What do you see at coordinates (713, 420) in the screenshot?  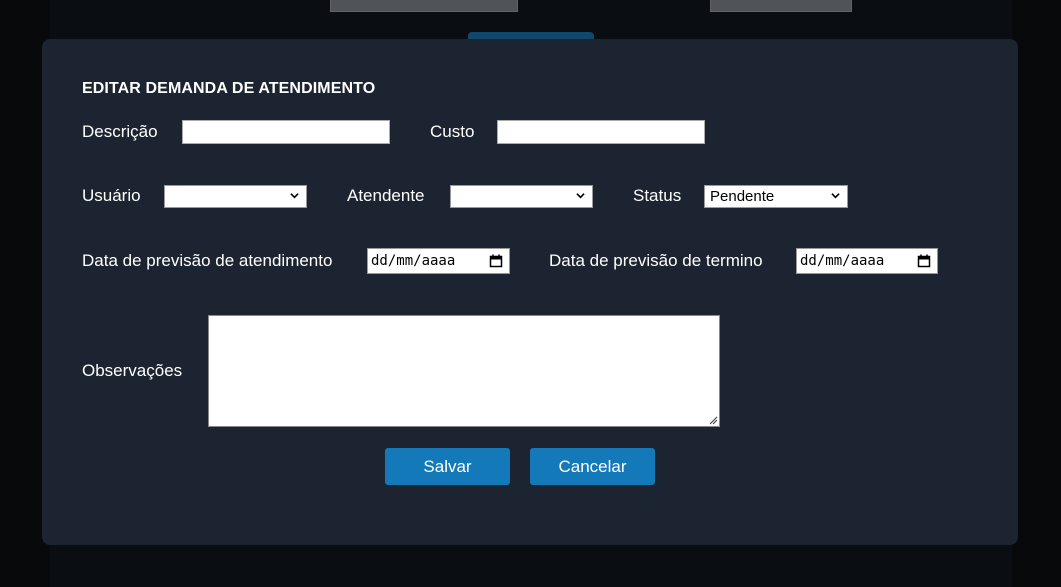 I see `resize-grip-icon` at bounding box center [713, 420].